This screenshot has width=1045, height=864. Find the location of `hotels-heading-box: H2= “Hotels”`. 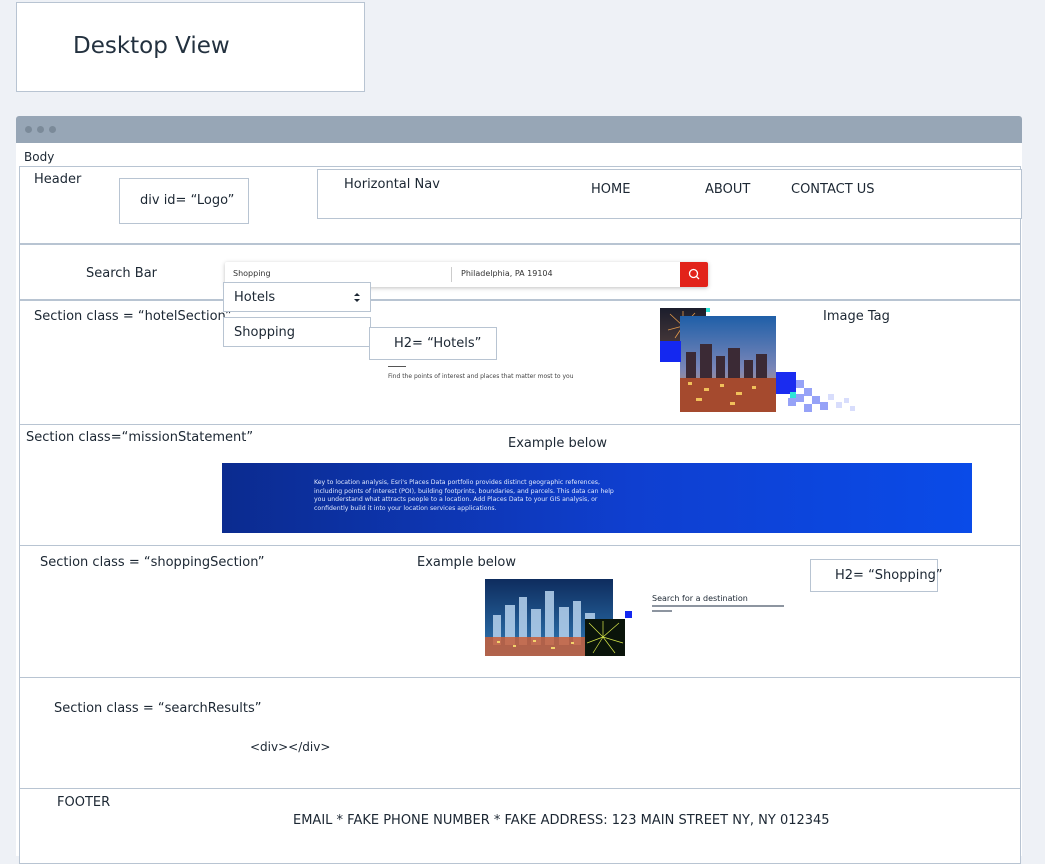

hotels-heading-box: H2= “Hotels” is located at coordinates (433, 343).